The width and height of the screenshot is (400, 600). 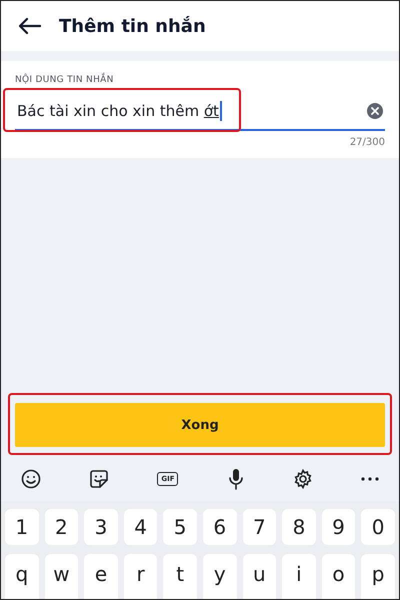 What do you see at coordinates (259, 527) in the screenshot?
I see `keyboard-key: 7` at bounding box center [259, 527].